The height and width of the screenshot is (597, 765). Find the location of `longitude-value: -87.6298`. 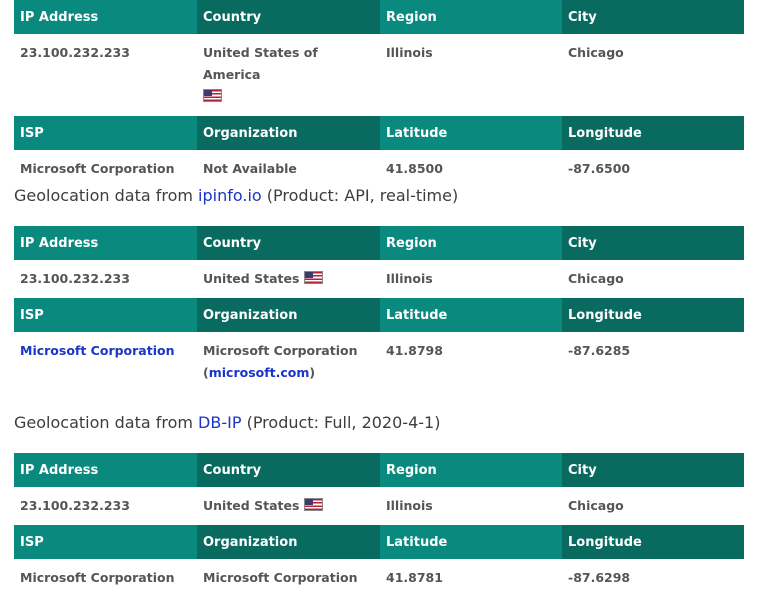

longitude-value: -87.6298 is located at coordinates (599, 577).